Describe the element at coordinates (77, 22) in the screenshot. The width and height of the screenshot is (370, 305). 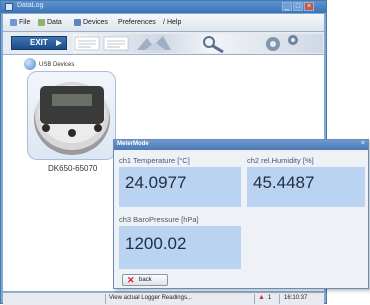
I see `devices-icon` at that location.